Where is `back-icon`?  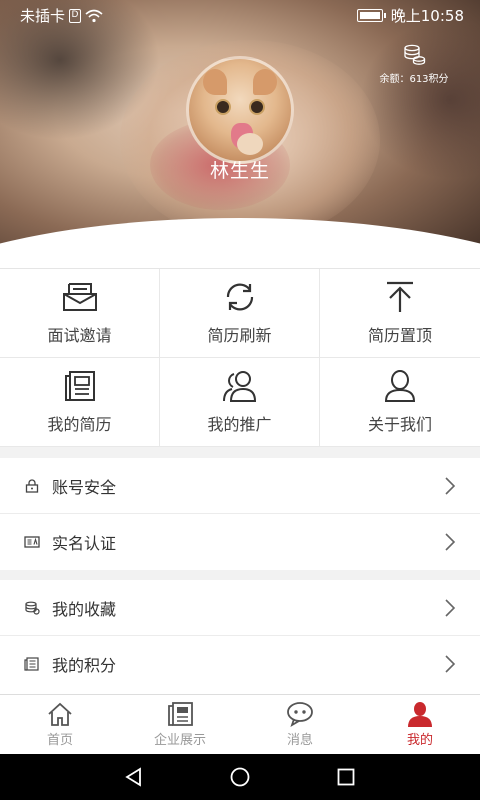 back-icon is located at coordinates (134, 777).